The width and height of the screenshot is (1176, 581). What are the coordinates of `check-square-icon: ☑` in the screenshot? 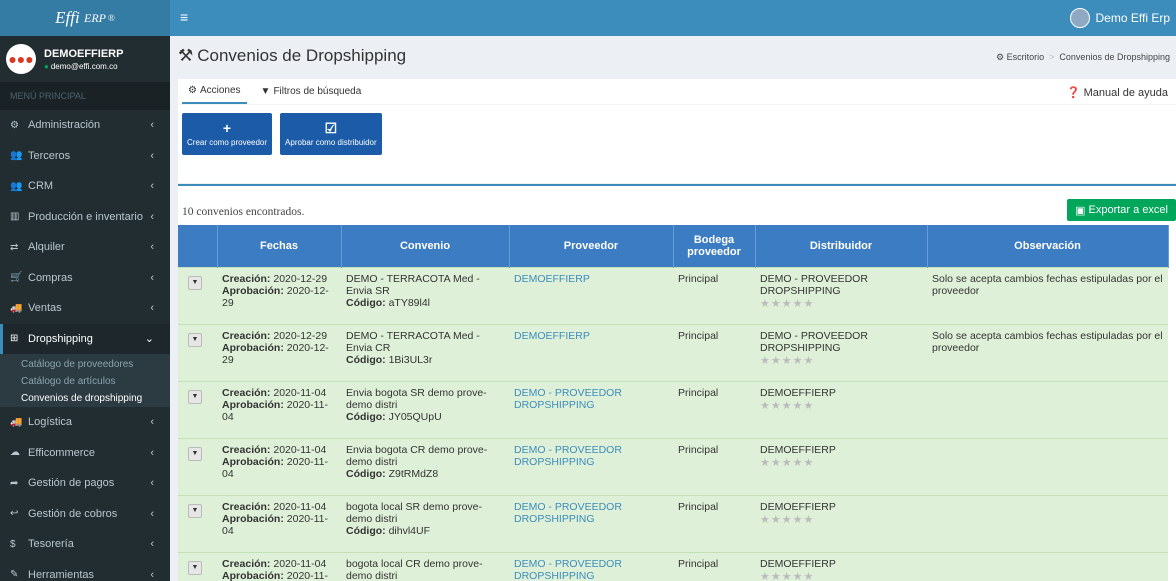 It's located at (331, 128).